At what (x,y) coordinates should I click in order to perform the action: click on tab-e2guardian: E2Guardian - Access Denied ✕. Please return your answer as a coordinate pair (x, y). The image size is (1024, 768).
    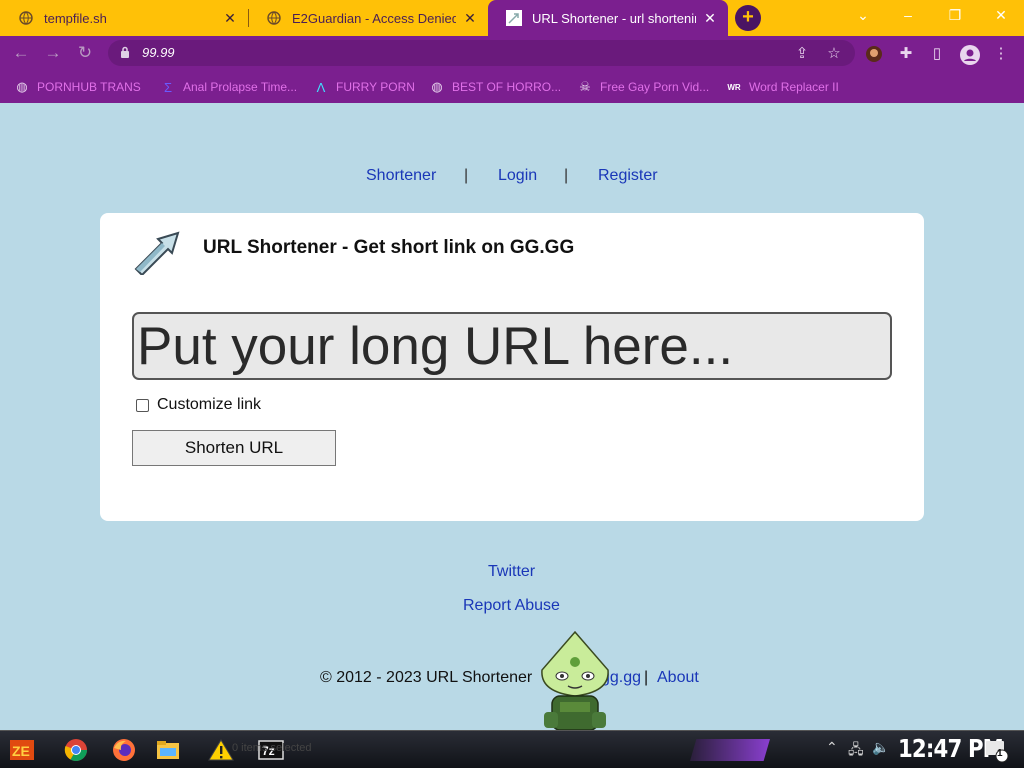
    Looking at the image, I should click on (368, 18).